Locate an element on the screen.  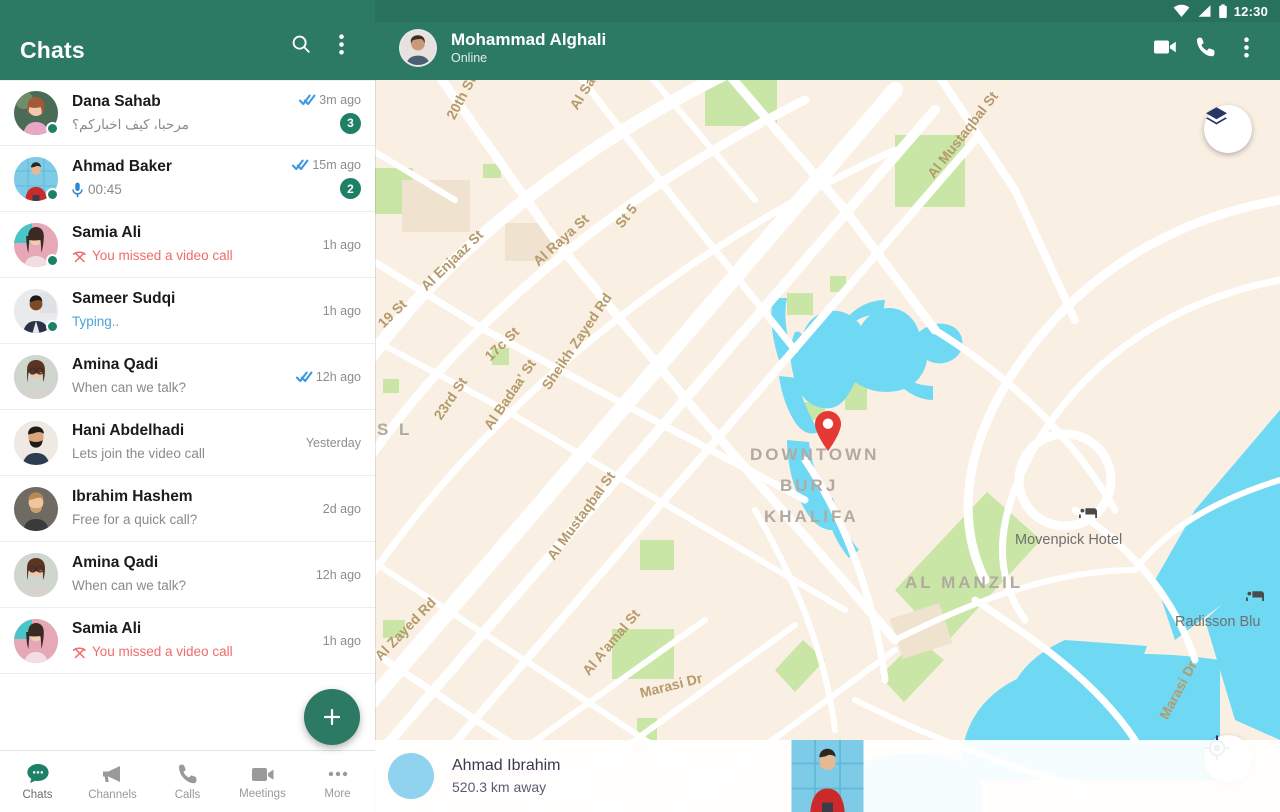
chat-bubble-icon is located at coordinates (37, 774).